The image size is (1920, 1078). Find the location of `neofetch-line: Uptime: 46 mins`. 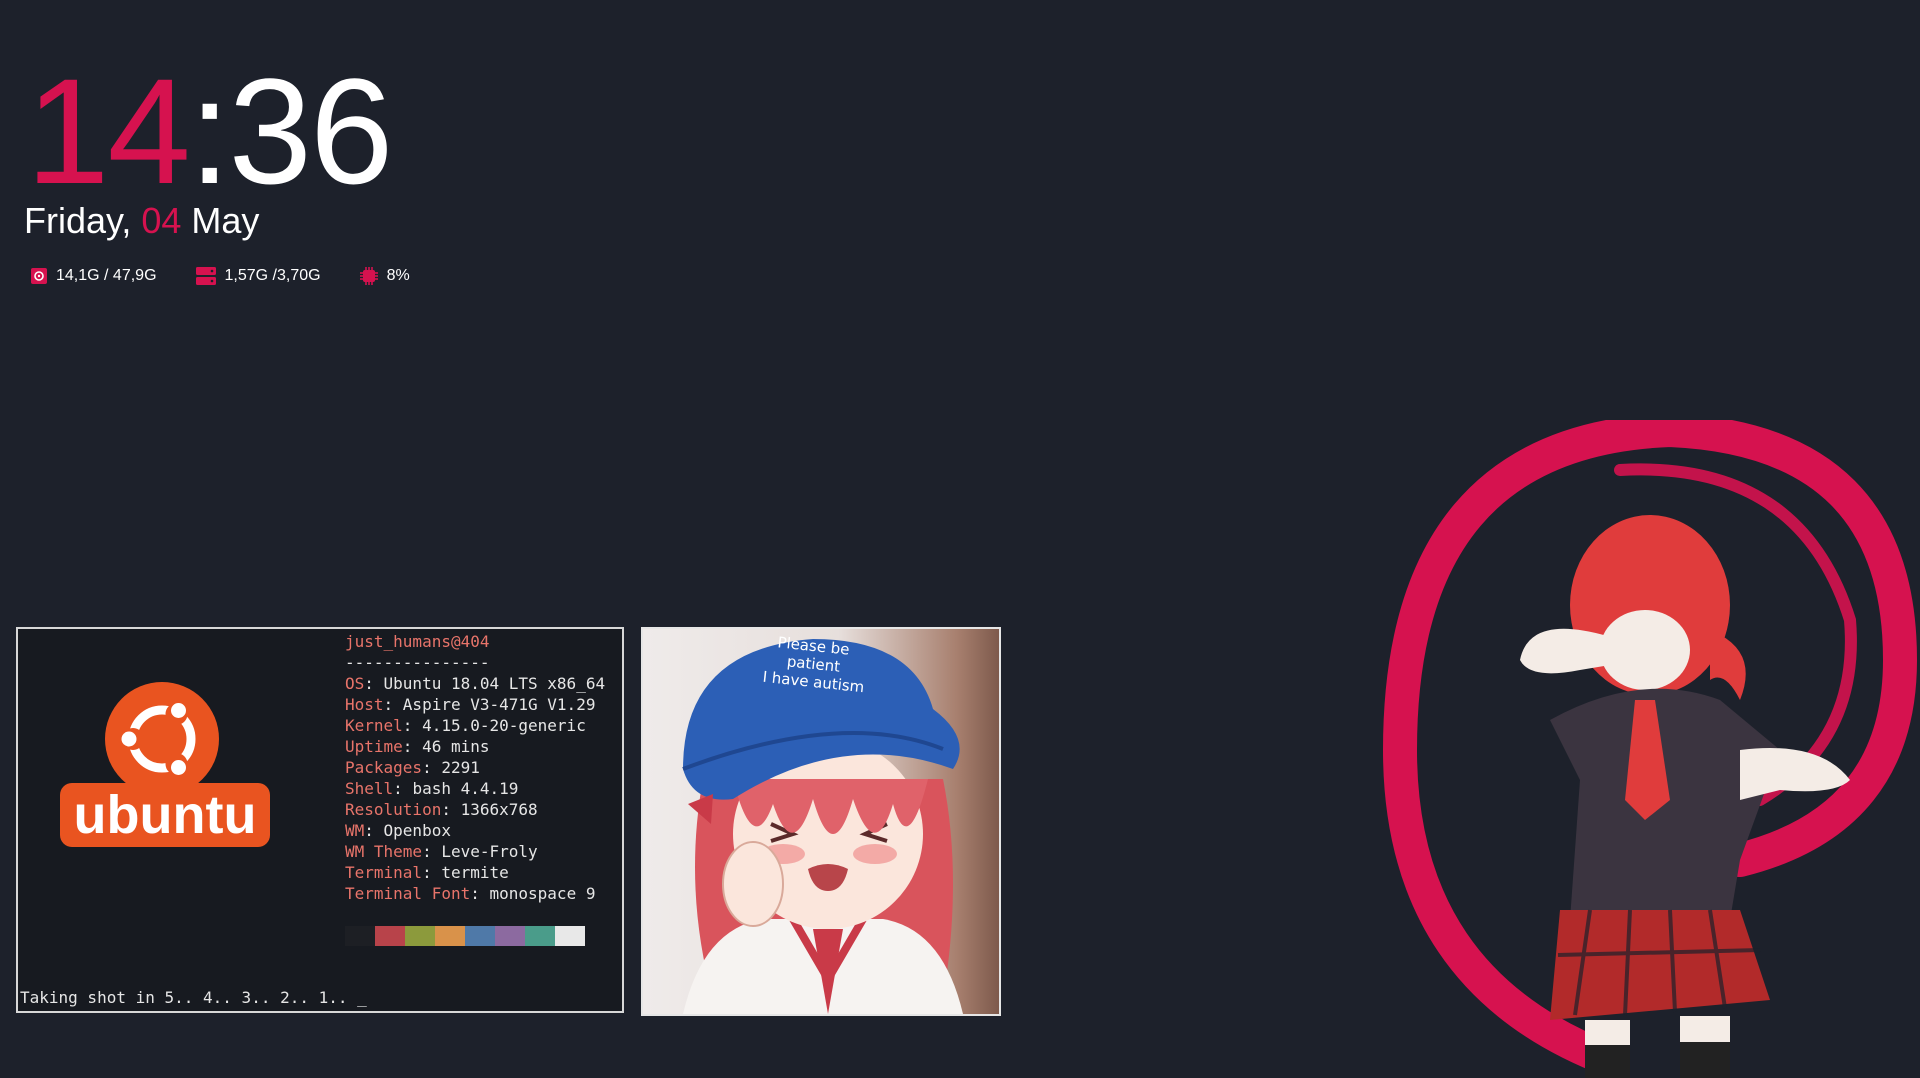

neofetch-line: Uptime: 46 mins is located at coordinates (475, 746).